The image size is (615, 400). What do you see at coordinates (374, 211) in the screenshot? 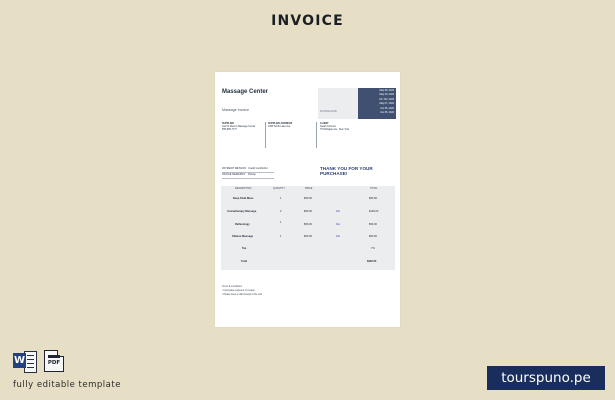
I see `item-total: $100.00` at bounding box center [374, 211].